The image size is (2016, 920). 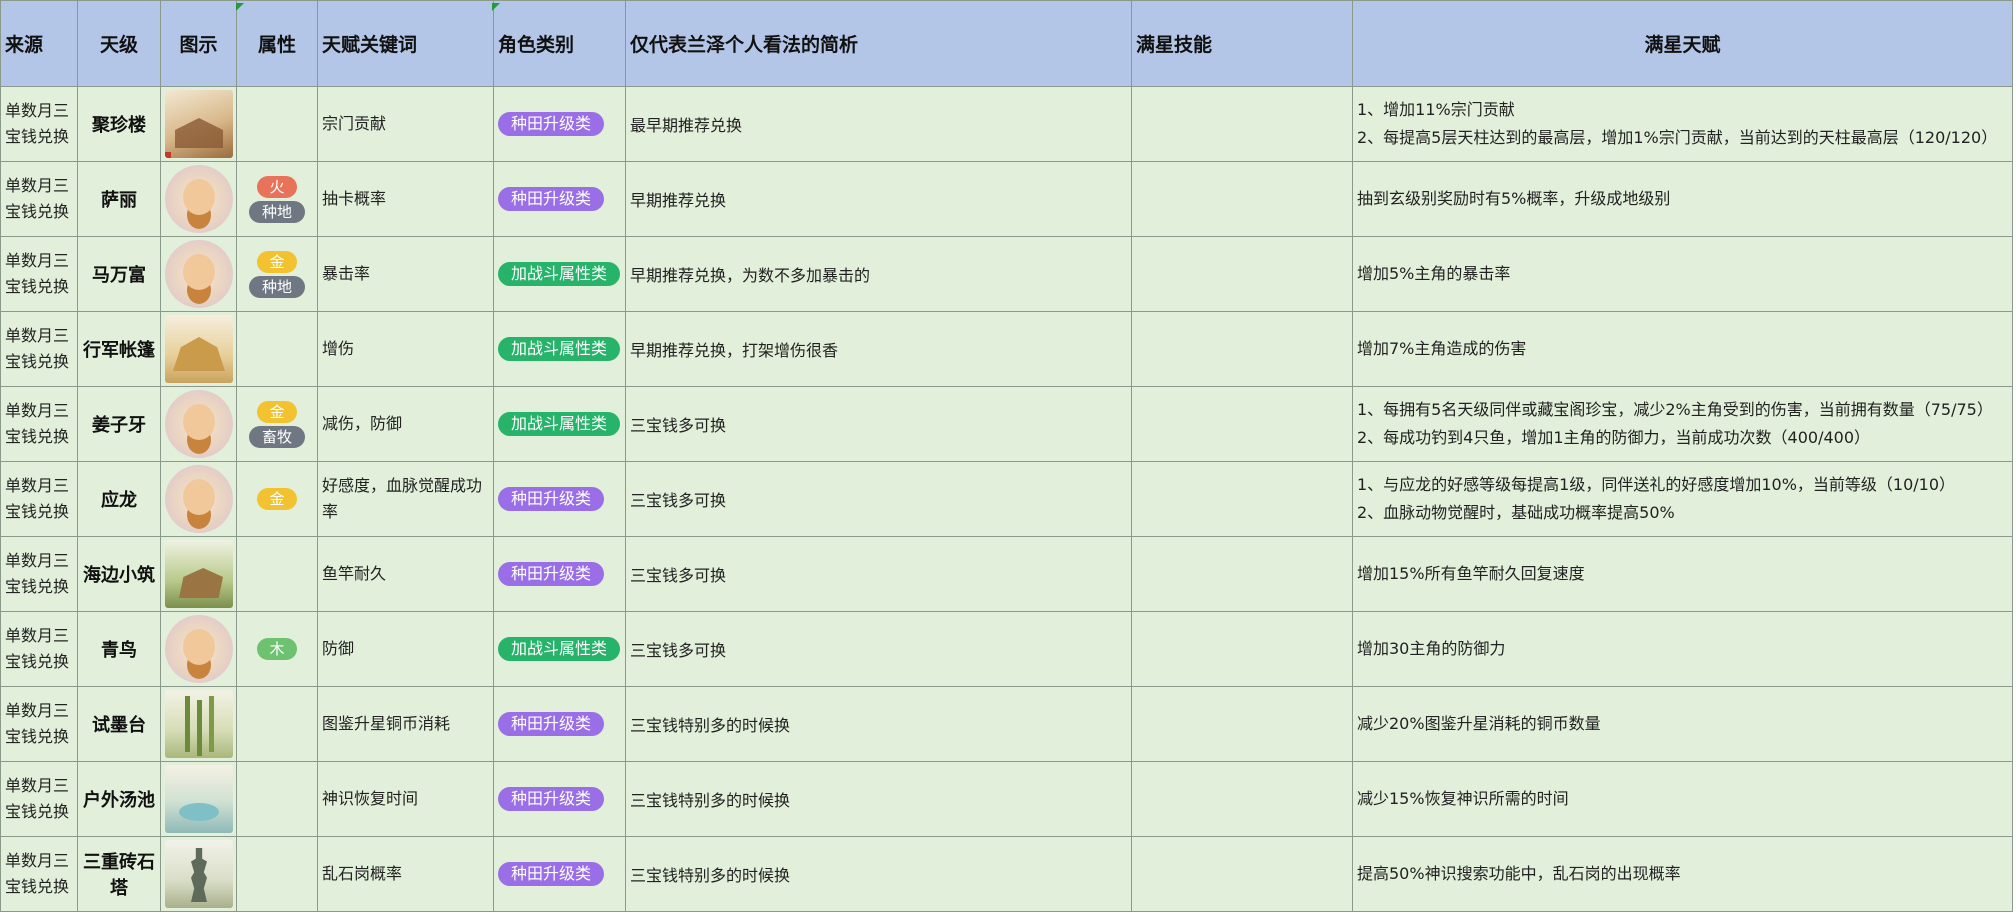 What do you see at coordinates (39, 43) in the screenshot?
I see `header-source: 来源` at bounding box center [39, 43].